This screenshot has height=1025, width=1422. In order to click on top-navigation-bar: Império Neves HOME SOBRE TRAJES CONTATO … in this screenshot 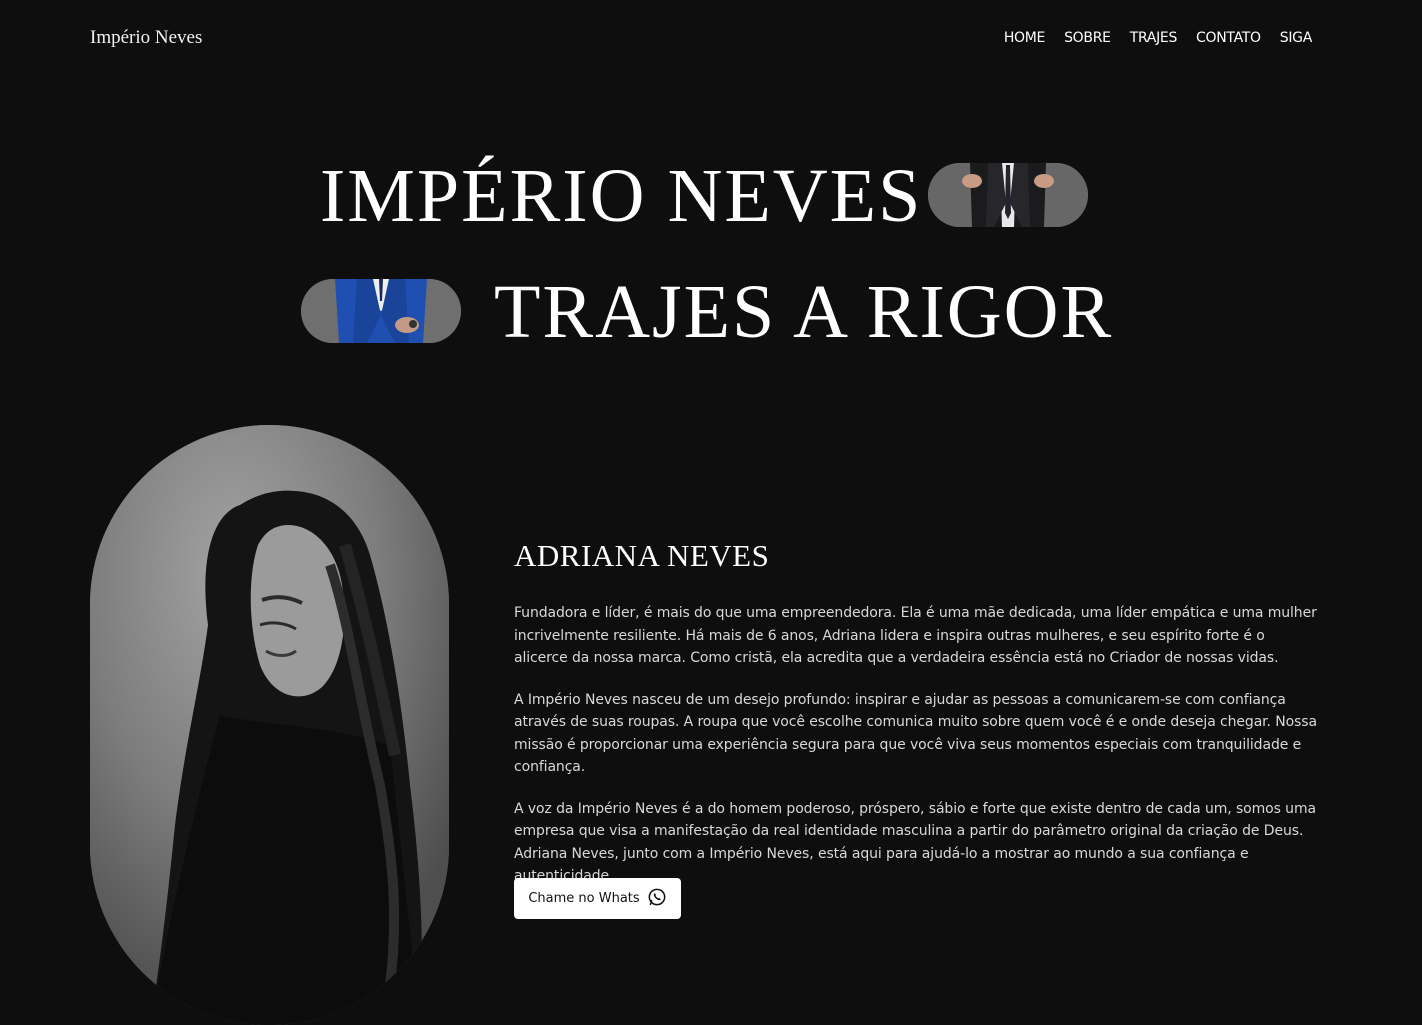, I will do `click(711, 40)`.